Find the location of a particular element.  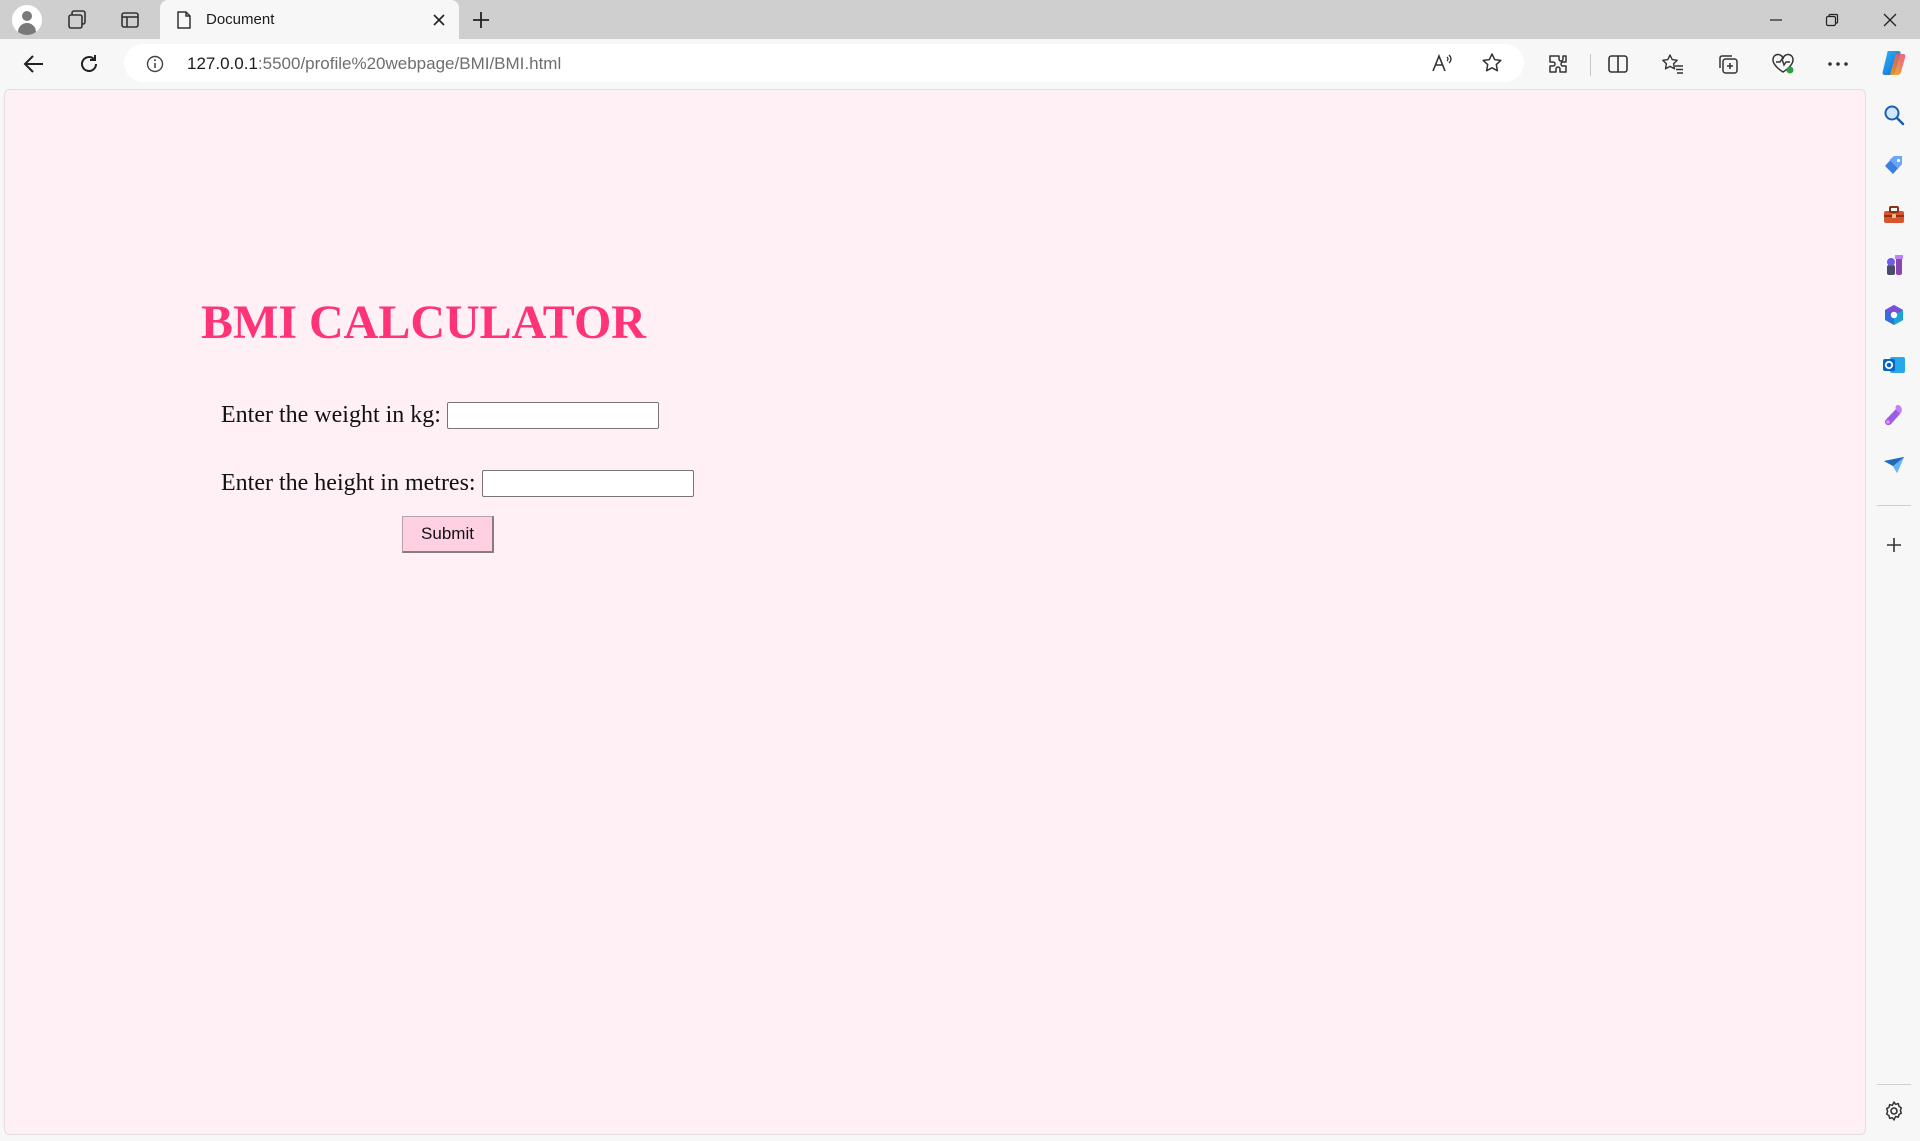

tab-actions-icon is located at coordinates (130, 20).